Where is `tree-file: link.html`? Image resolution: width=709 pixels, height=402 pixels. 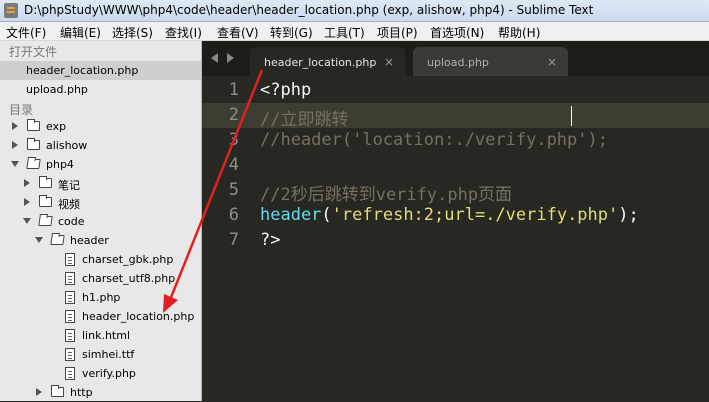
tree-file: link.html is located at coordinates (100, 335).